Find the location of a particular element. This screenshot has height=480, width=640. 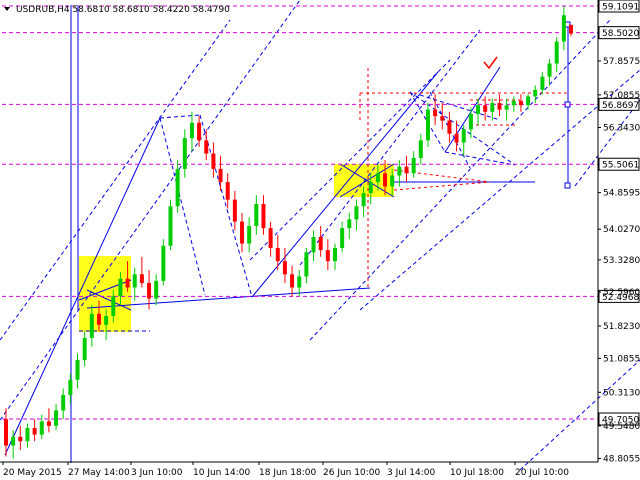

y-tick-label: 52.5960 is located at coordinates (621, 293).